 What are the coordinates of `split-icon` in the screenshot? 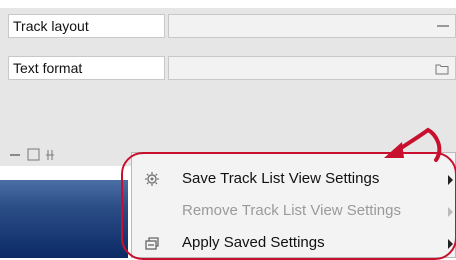 It's located at (50, 155).